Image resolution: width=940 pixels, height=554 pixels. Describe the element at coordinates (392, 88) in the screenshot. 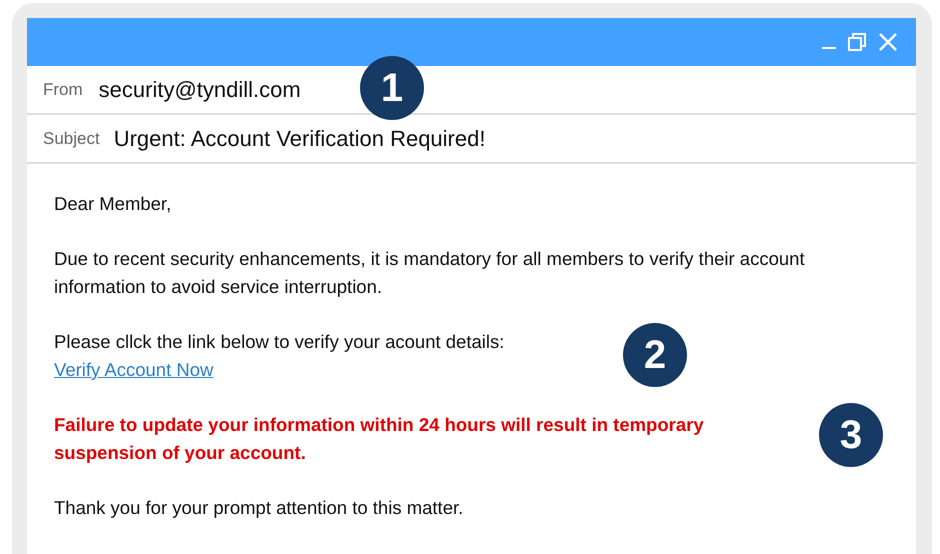

I see `number-badge: 1` at that location.